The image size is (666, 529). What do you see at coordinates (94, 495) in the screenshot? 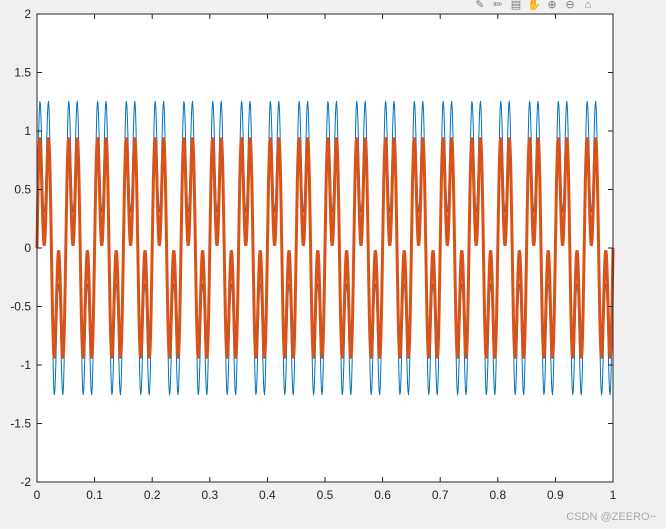
I see `x-tick-label: 0.1` at bounding box center [94, 495].